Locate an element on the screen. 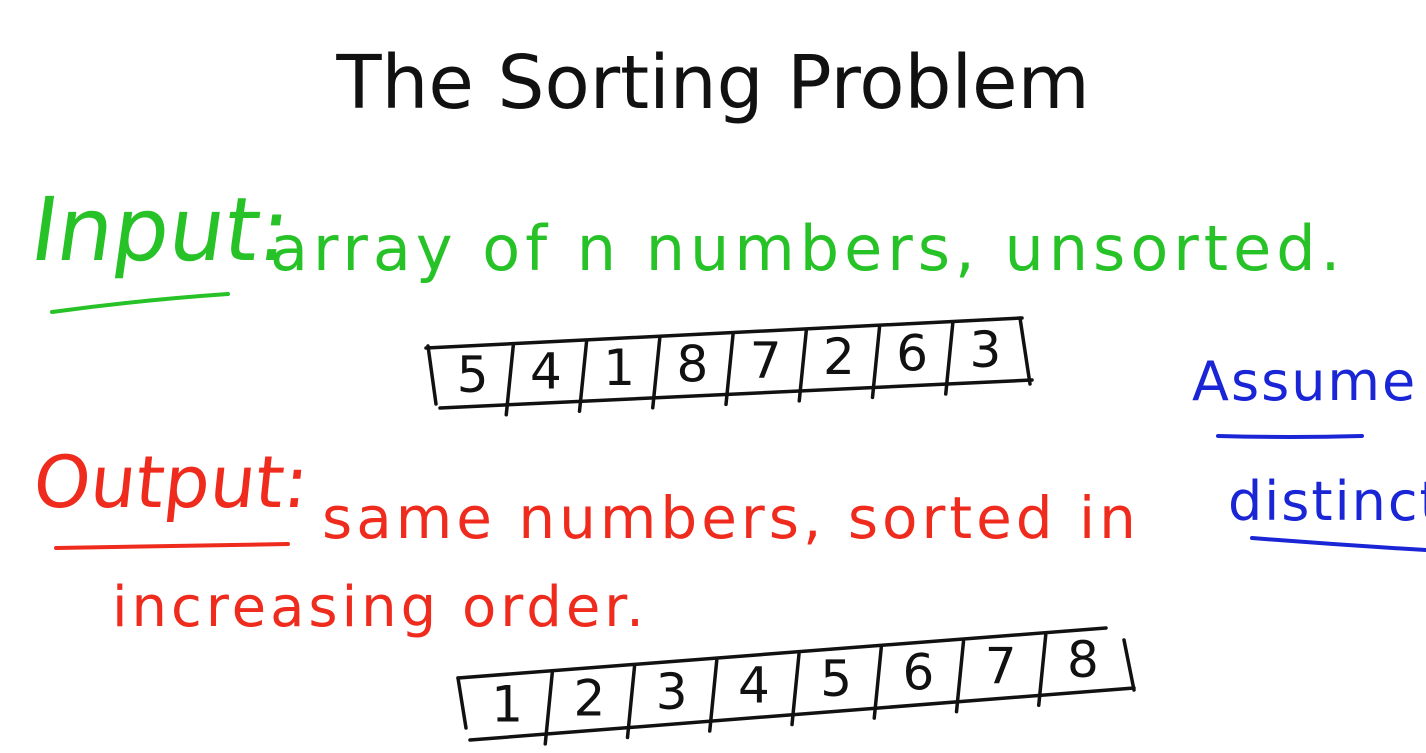  output-array-left is located at coordinates (462, 703).